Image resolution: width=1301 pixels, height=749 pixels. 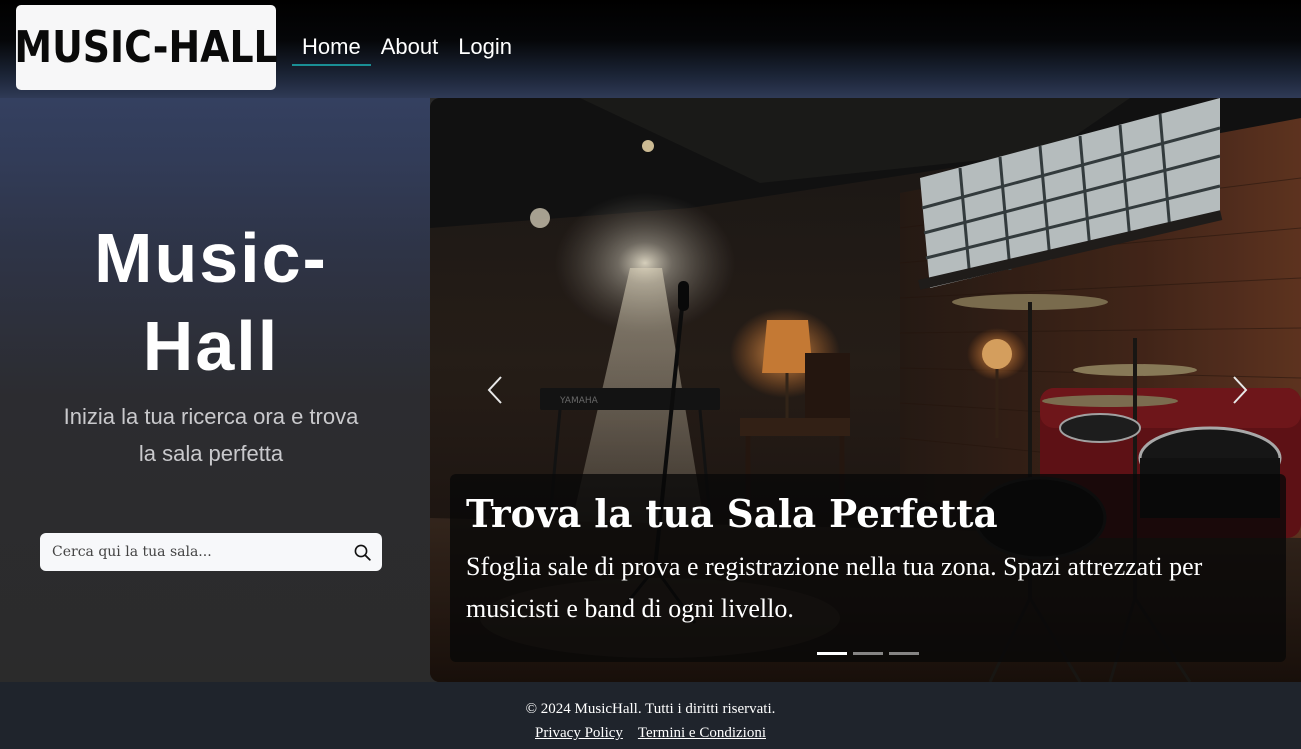 I want to click on carousel-prev-button, so click(x=495, y=390).